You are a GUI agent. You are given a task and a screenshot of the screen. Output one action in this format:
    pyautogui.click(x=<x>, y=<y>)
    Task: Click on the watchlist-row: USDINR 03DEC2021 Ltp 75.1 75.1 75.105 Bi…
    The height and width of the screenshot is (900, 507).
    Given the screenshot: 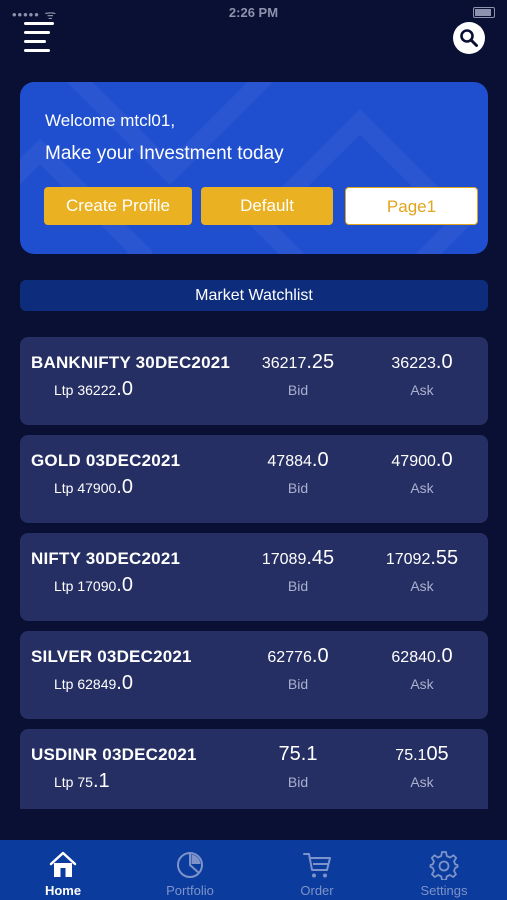 What is the action you would take?
    pyautogui.click(x=254, y=769)
    